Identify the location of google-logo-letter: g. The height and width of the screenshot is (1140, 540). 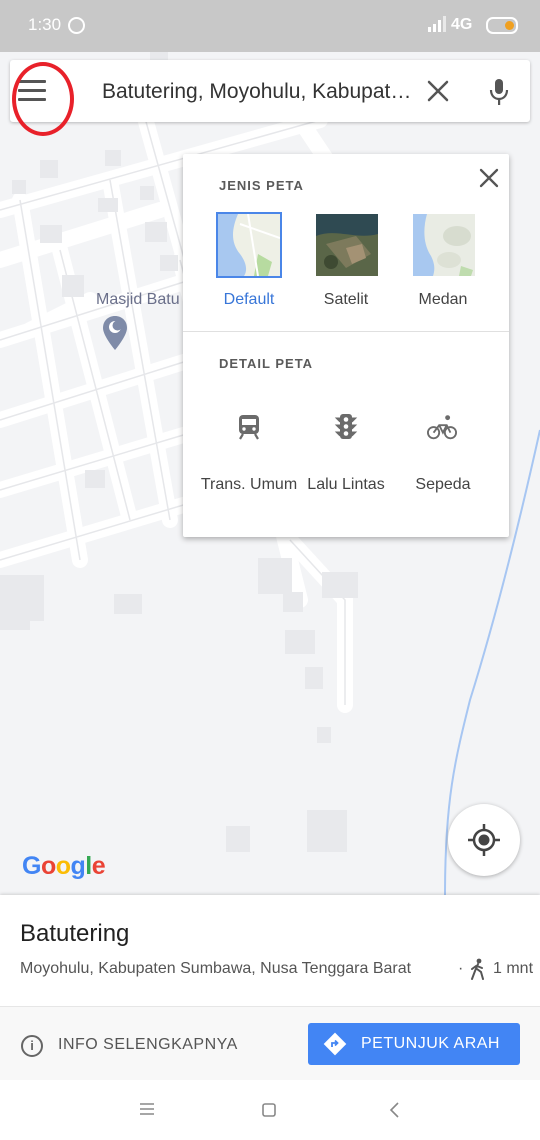
(78, 866).